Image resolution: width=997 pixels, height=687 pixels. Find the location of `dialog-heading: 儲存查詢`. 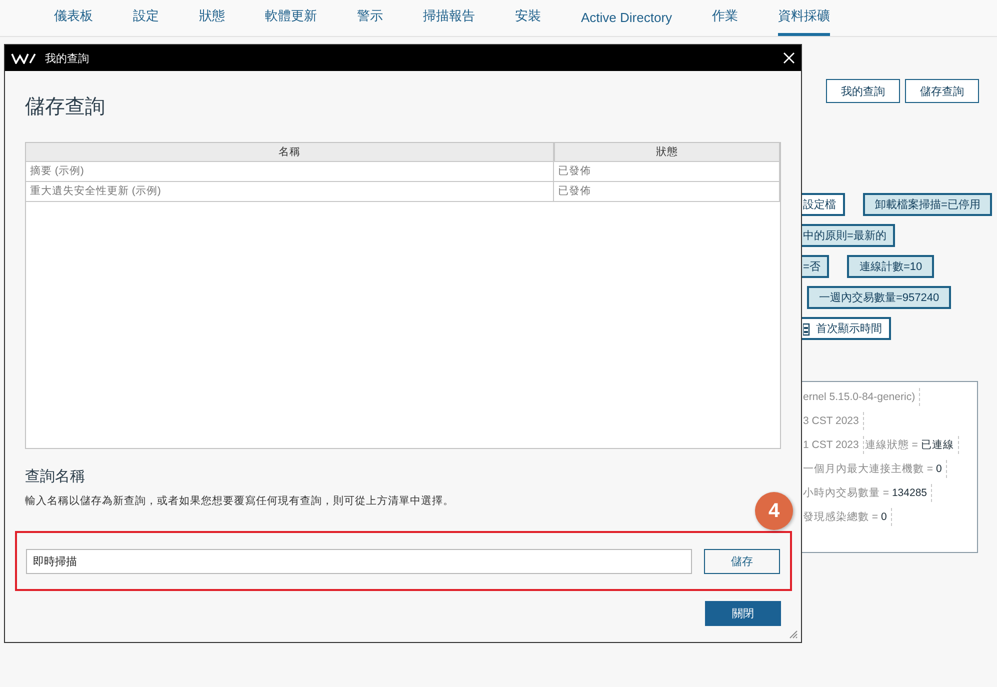

dialog-heading: 儲存查詢 is located at coordinates (65, 107).